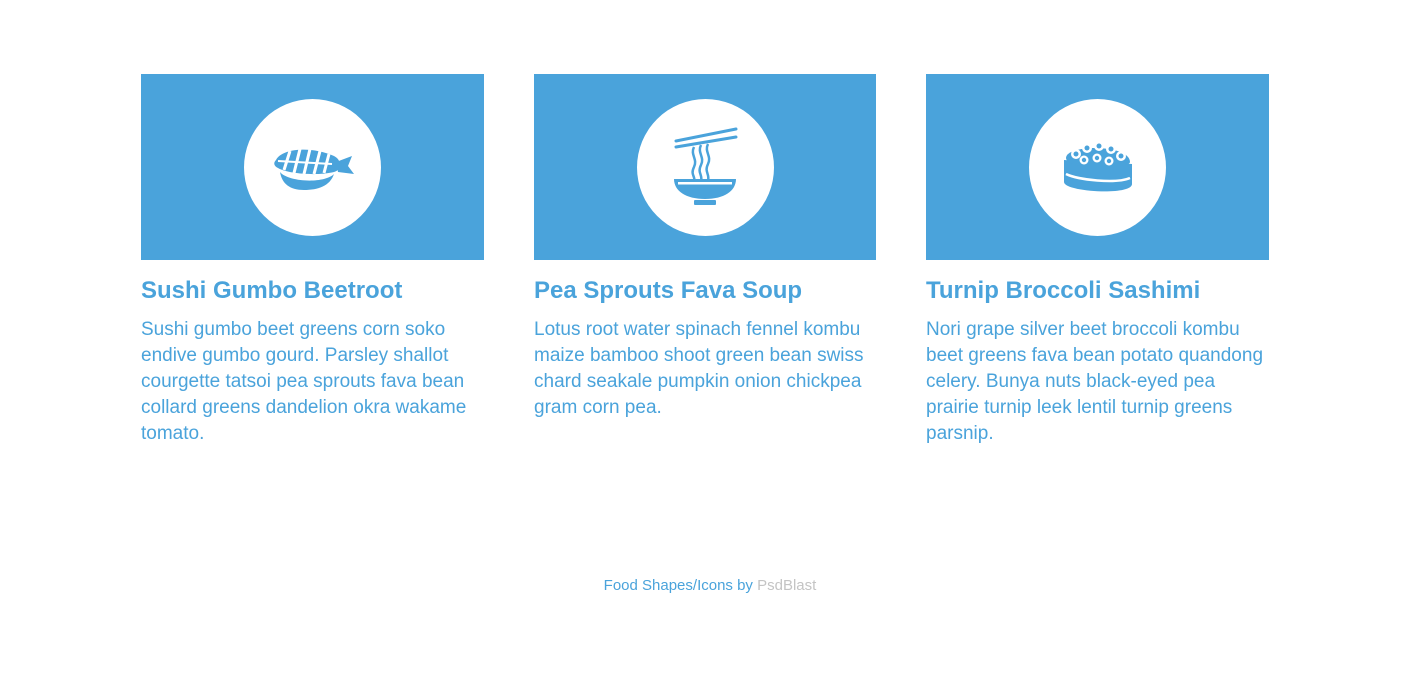 This screenshot has width=1420, height=682. What do you see at coordinates (272, 290) in the screenshot?
I see `card-title: Sushi Gumbo Beetroot` at bounding box center [272, 290].